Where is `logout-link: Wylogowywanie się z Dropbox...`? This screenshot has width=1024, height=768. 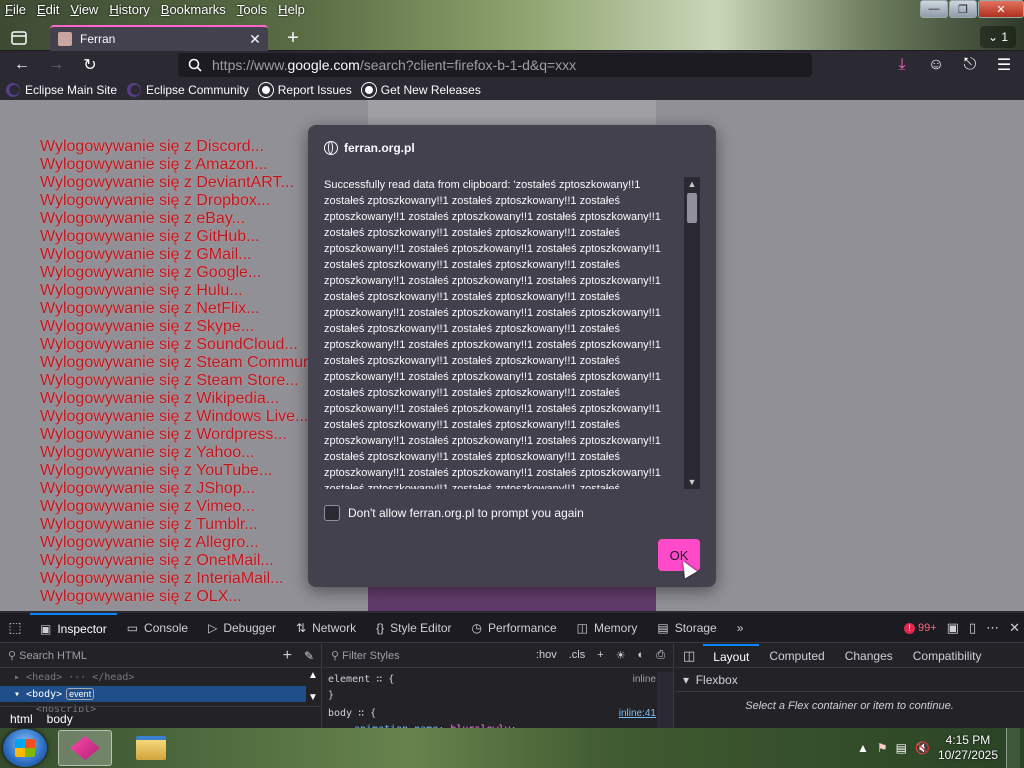 logout-link: Wylogowywanie się z Dropbox... is located at coordinates (176, 201).